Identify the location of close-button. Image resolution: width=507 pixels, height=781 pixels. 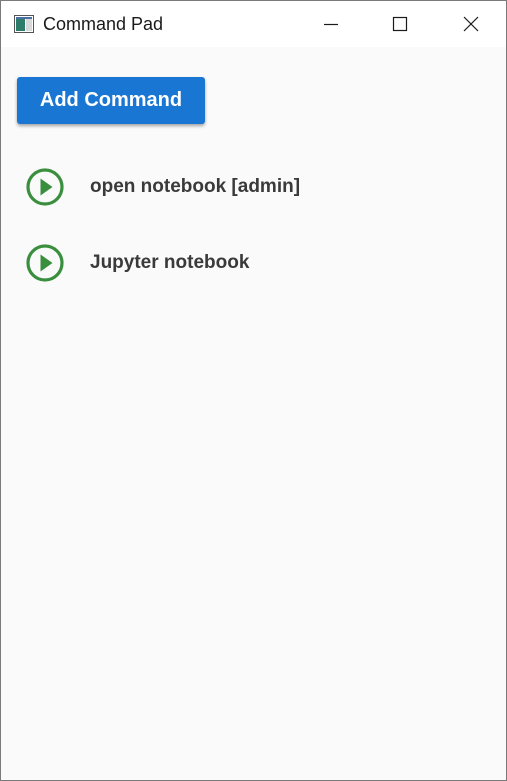
(471, 24).